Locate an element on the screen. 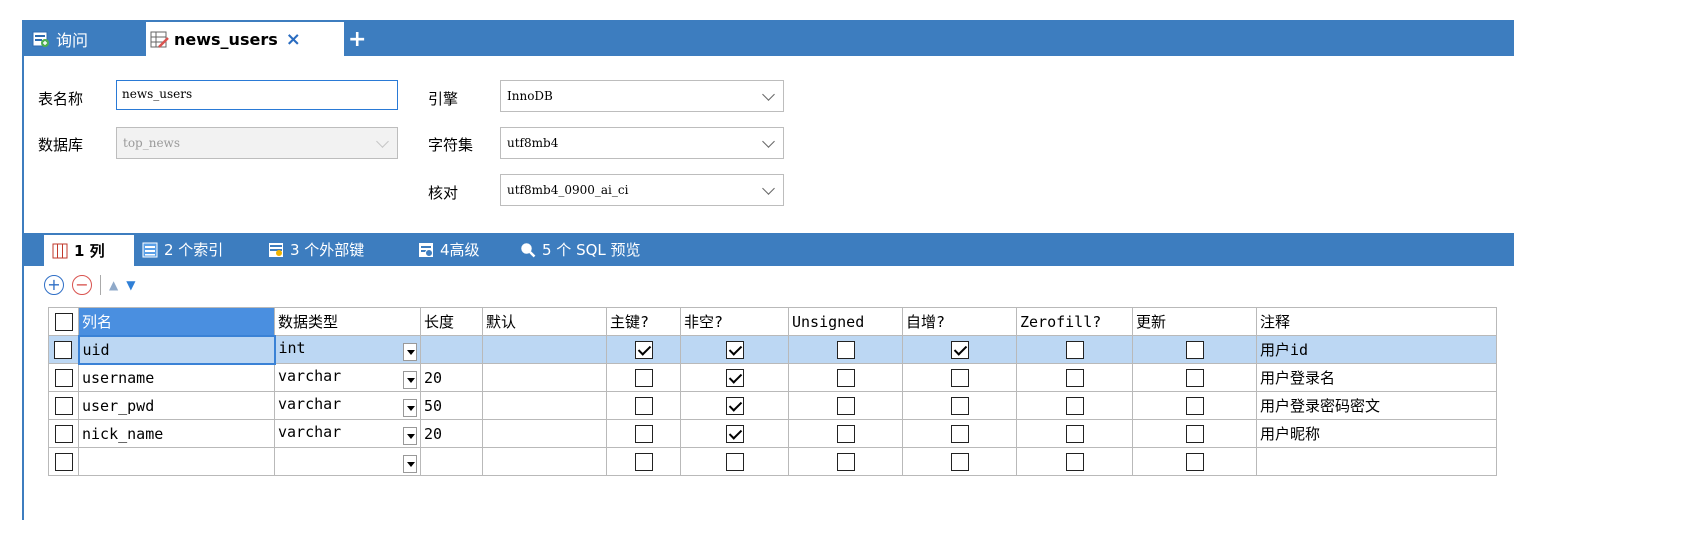  table-row: nick_name varchar 20 用户昵称 is located at coordinates (772, 433).